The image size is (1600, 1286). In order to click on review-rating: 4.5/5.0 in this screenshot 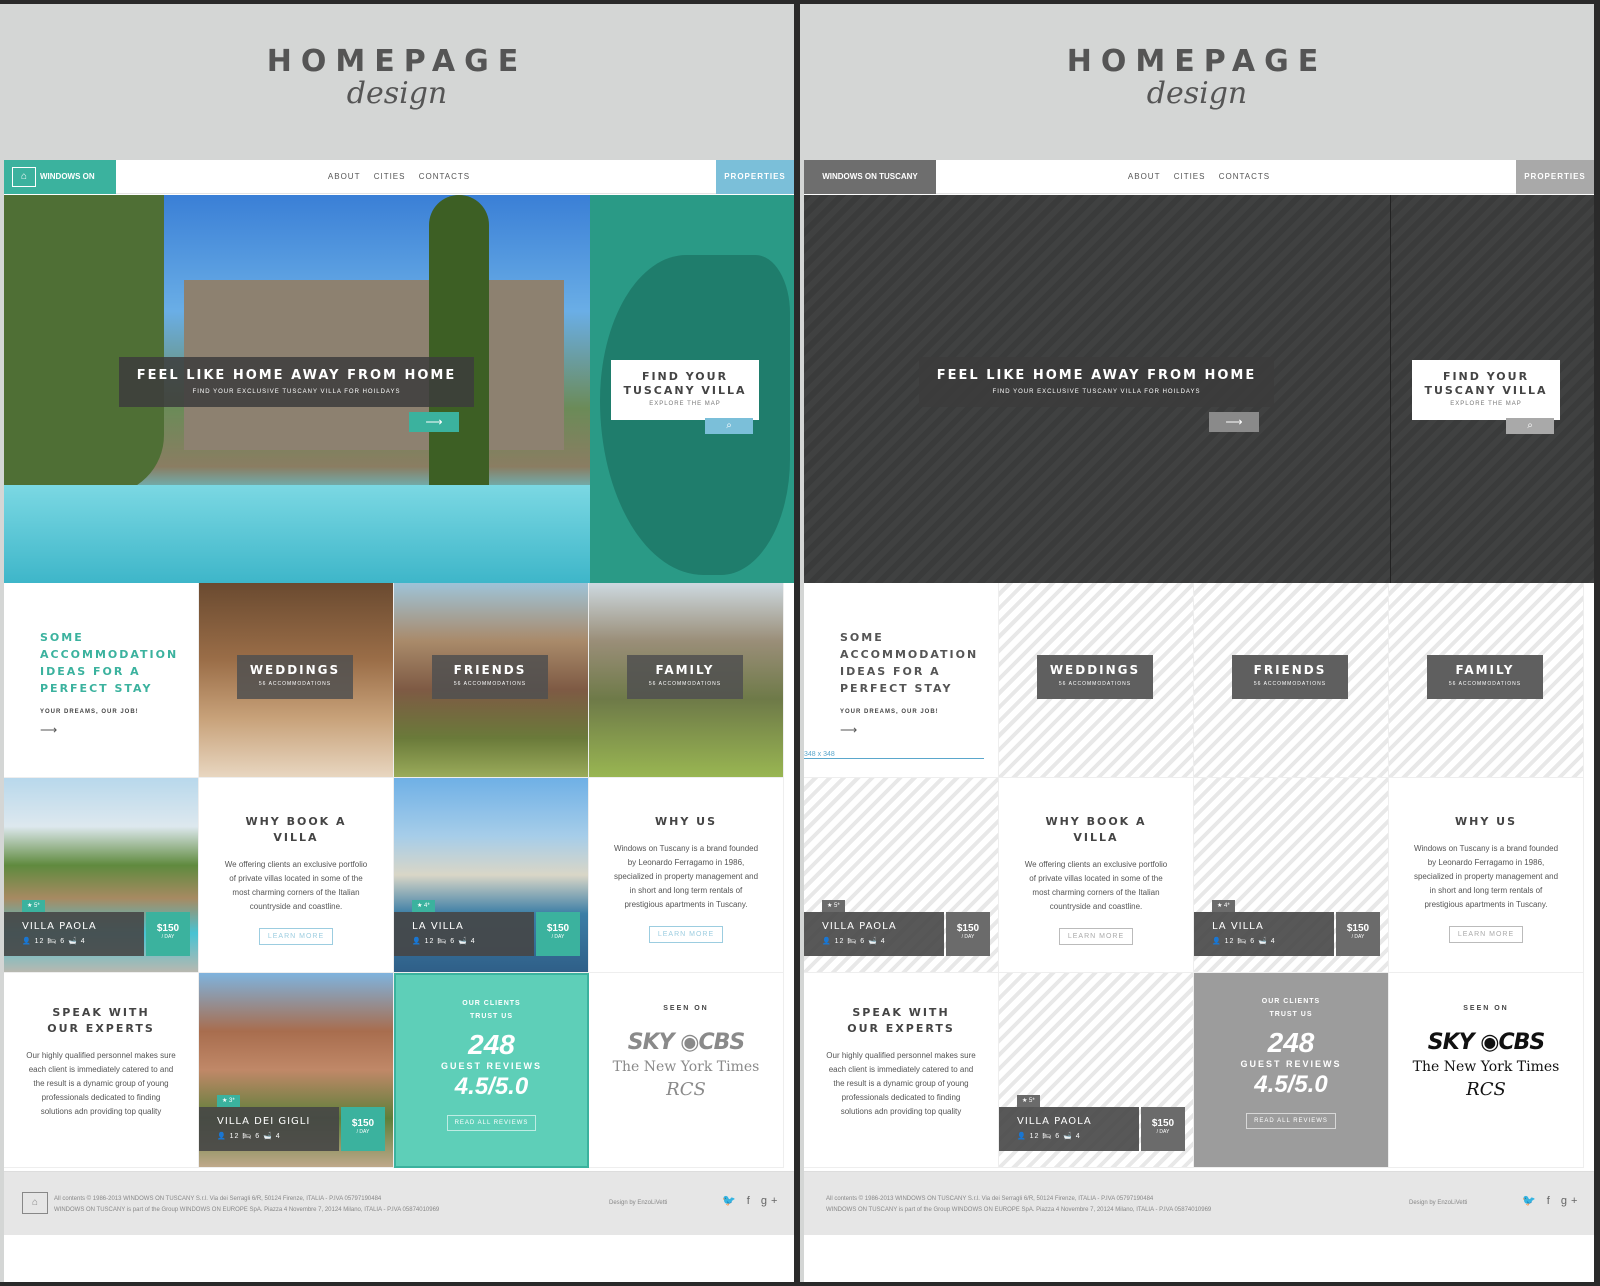, I will do `click(491, 1086)`.